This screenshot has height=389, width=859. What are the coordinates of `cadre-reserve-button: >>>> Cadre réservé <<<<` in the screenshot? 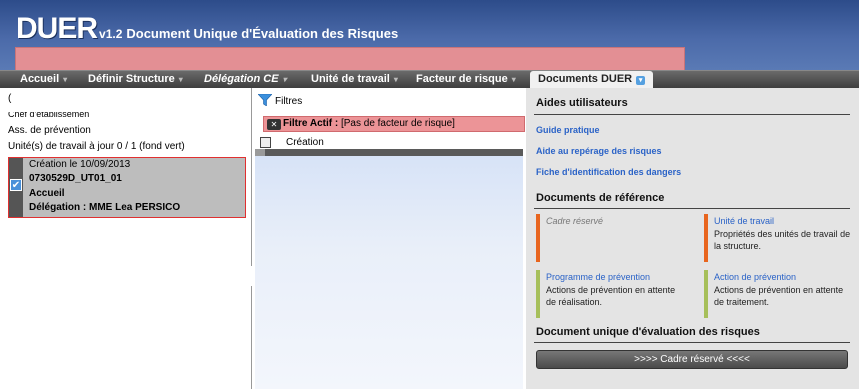 It's located at (692, 359).